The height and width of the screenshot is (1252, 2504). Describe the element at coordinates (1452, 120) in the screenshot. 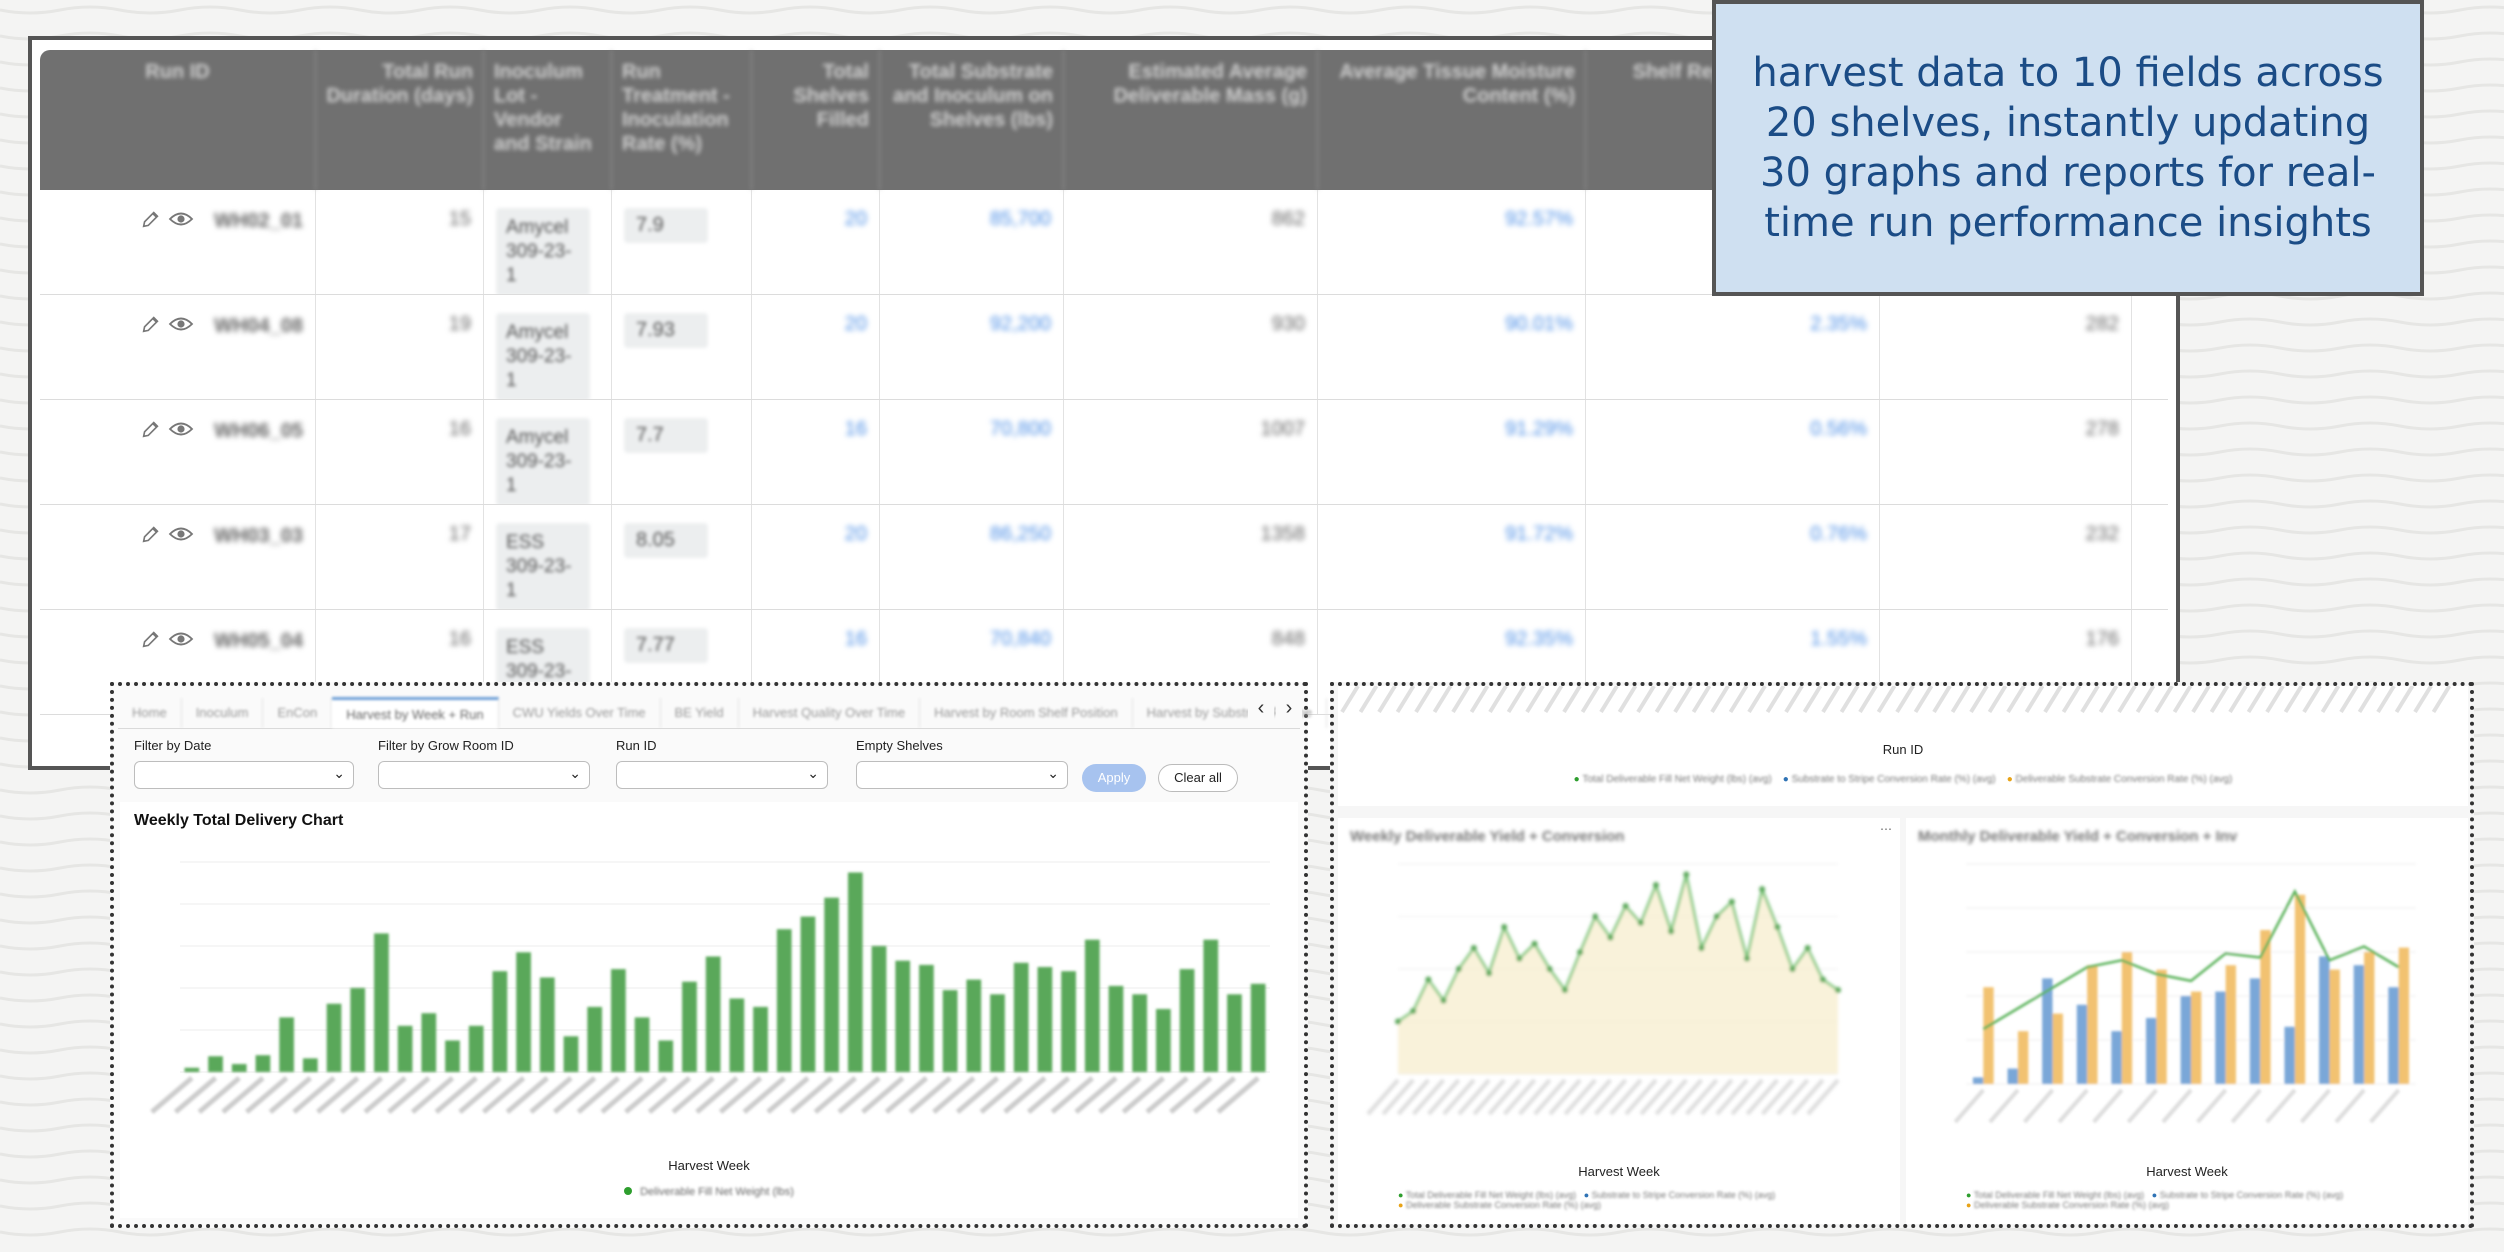

I see `col-moisture-content: Average Tissue Moisture Content (%)` at that location.